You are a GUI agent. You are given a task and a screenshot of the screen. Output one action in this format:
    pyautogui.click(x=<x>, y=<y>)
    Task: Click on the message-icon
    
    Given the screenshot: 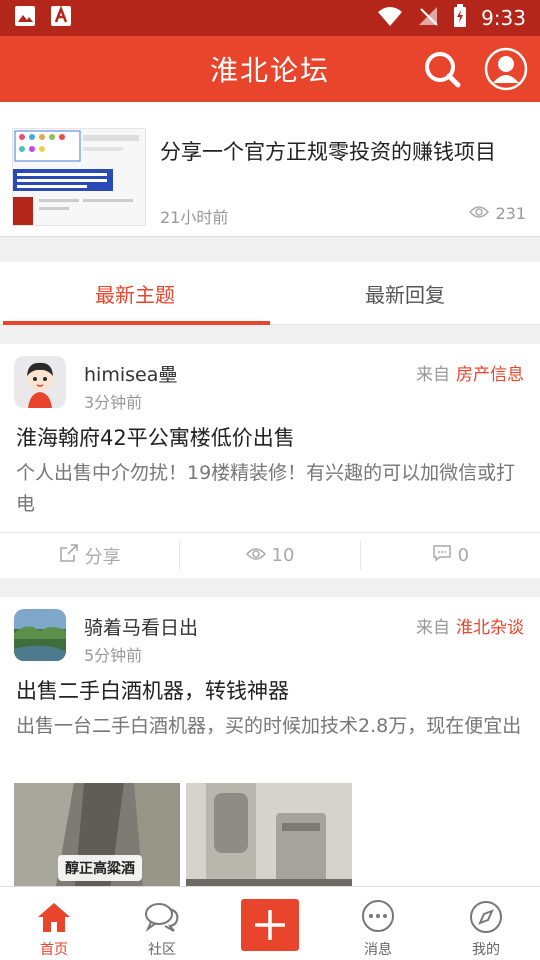 What is the action you would take?
    pyautogui.click(x=378, y=917)
    